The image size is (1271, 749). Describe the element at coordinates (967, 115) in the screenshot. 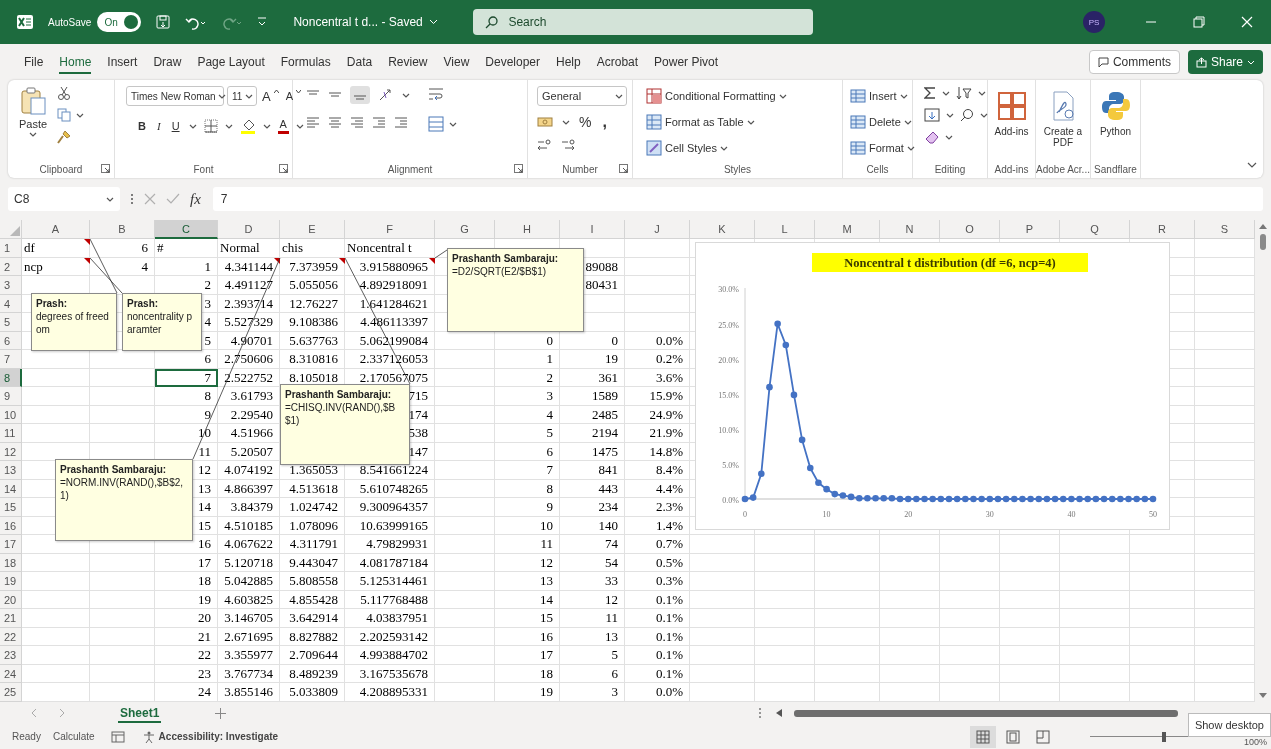

I see `find-icon` at that location.